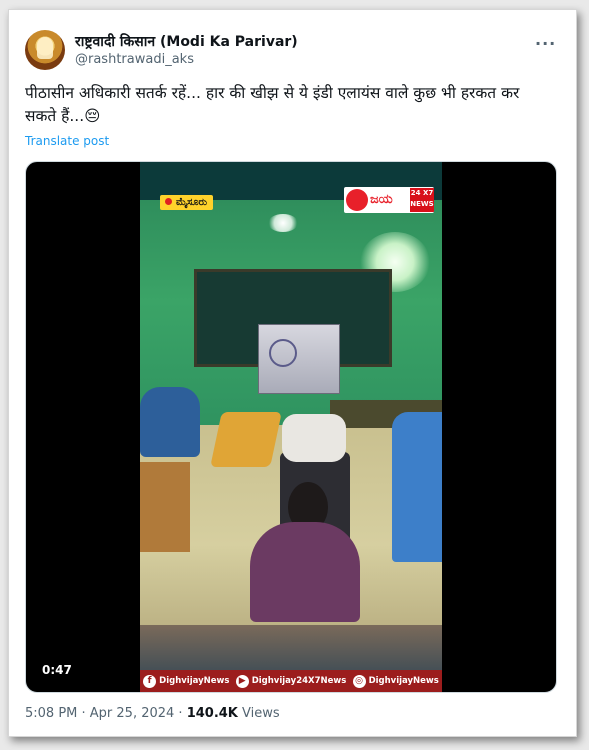  Describe the element at coordinates (165, 507) in the screenshot. I see `table-left` at that location.